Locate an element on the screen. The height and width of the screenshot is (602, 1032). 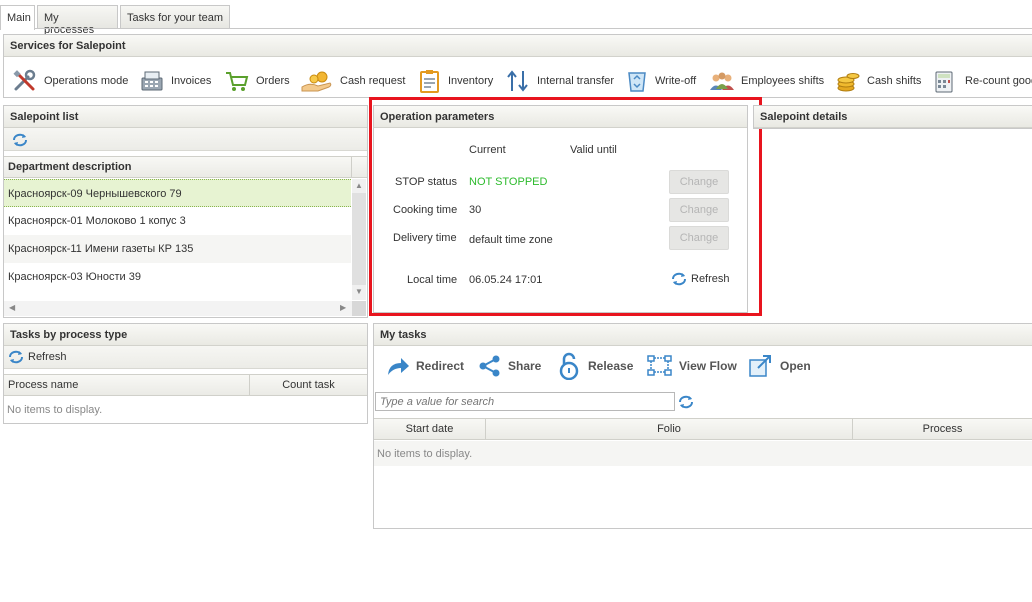
service-employees-shifts: Employees shifts is located at coordinates (766, 81).